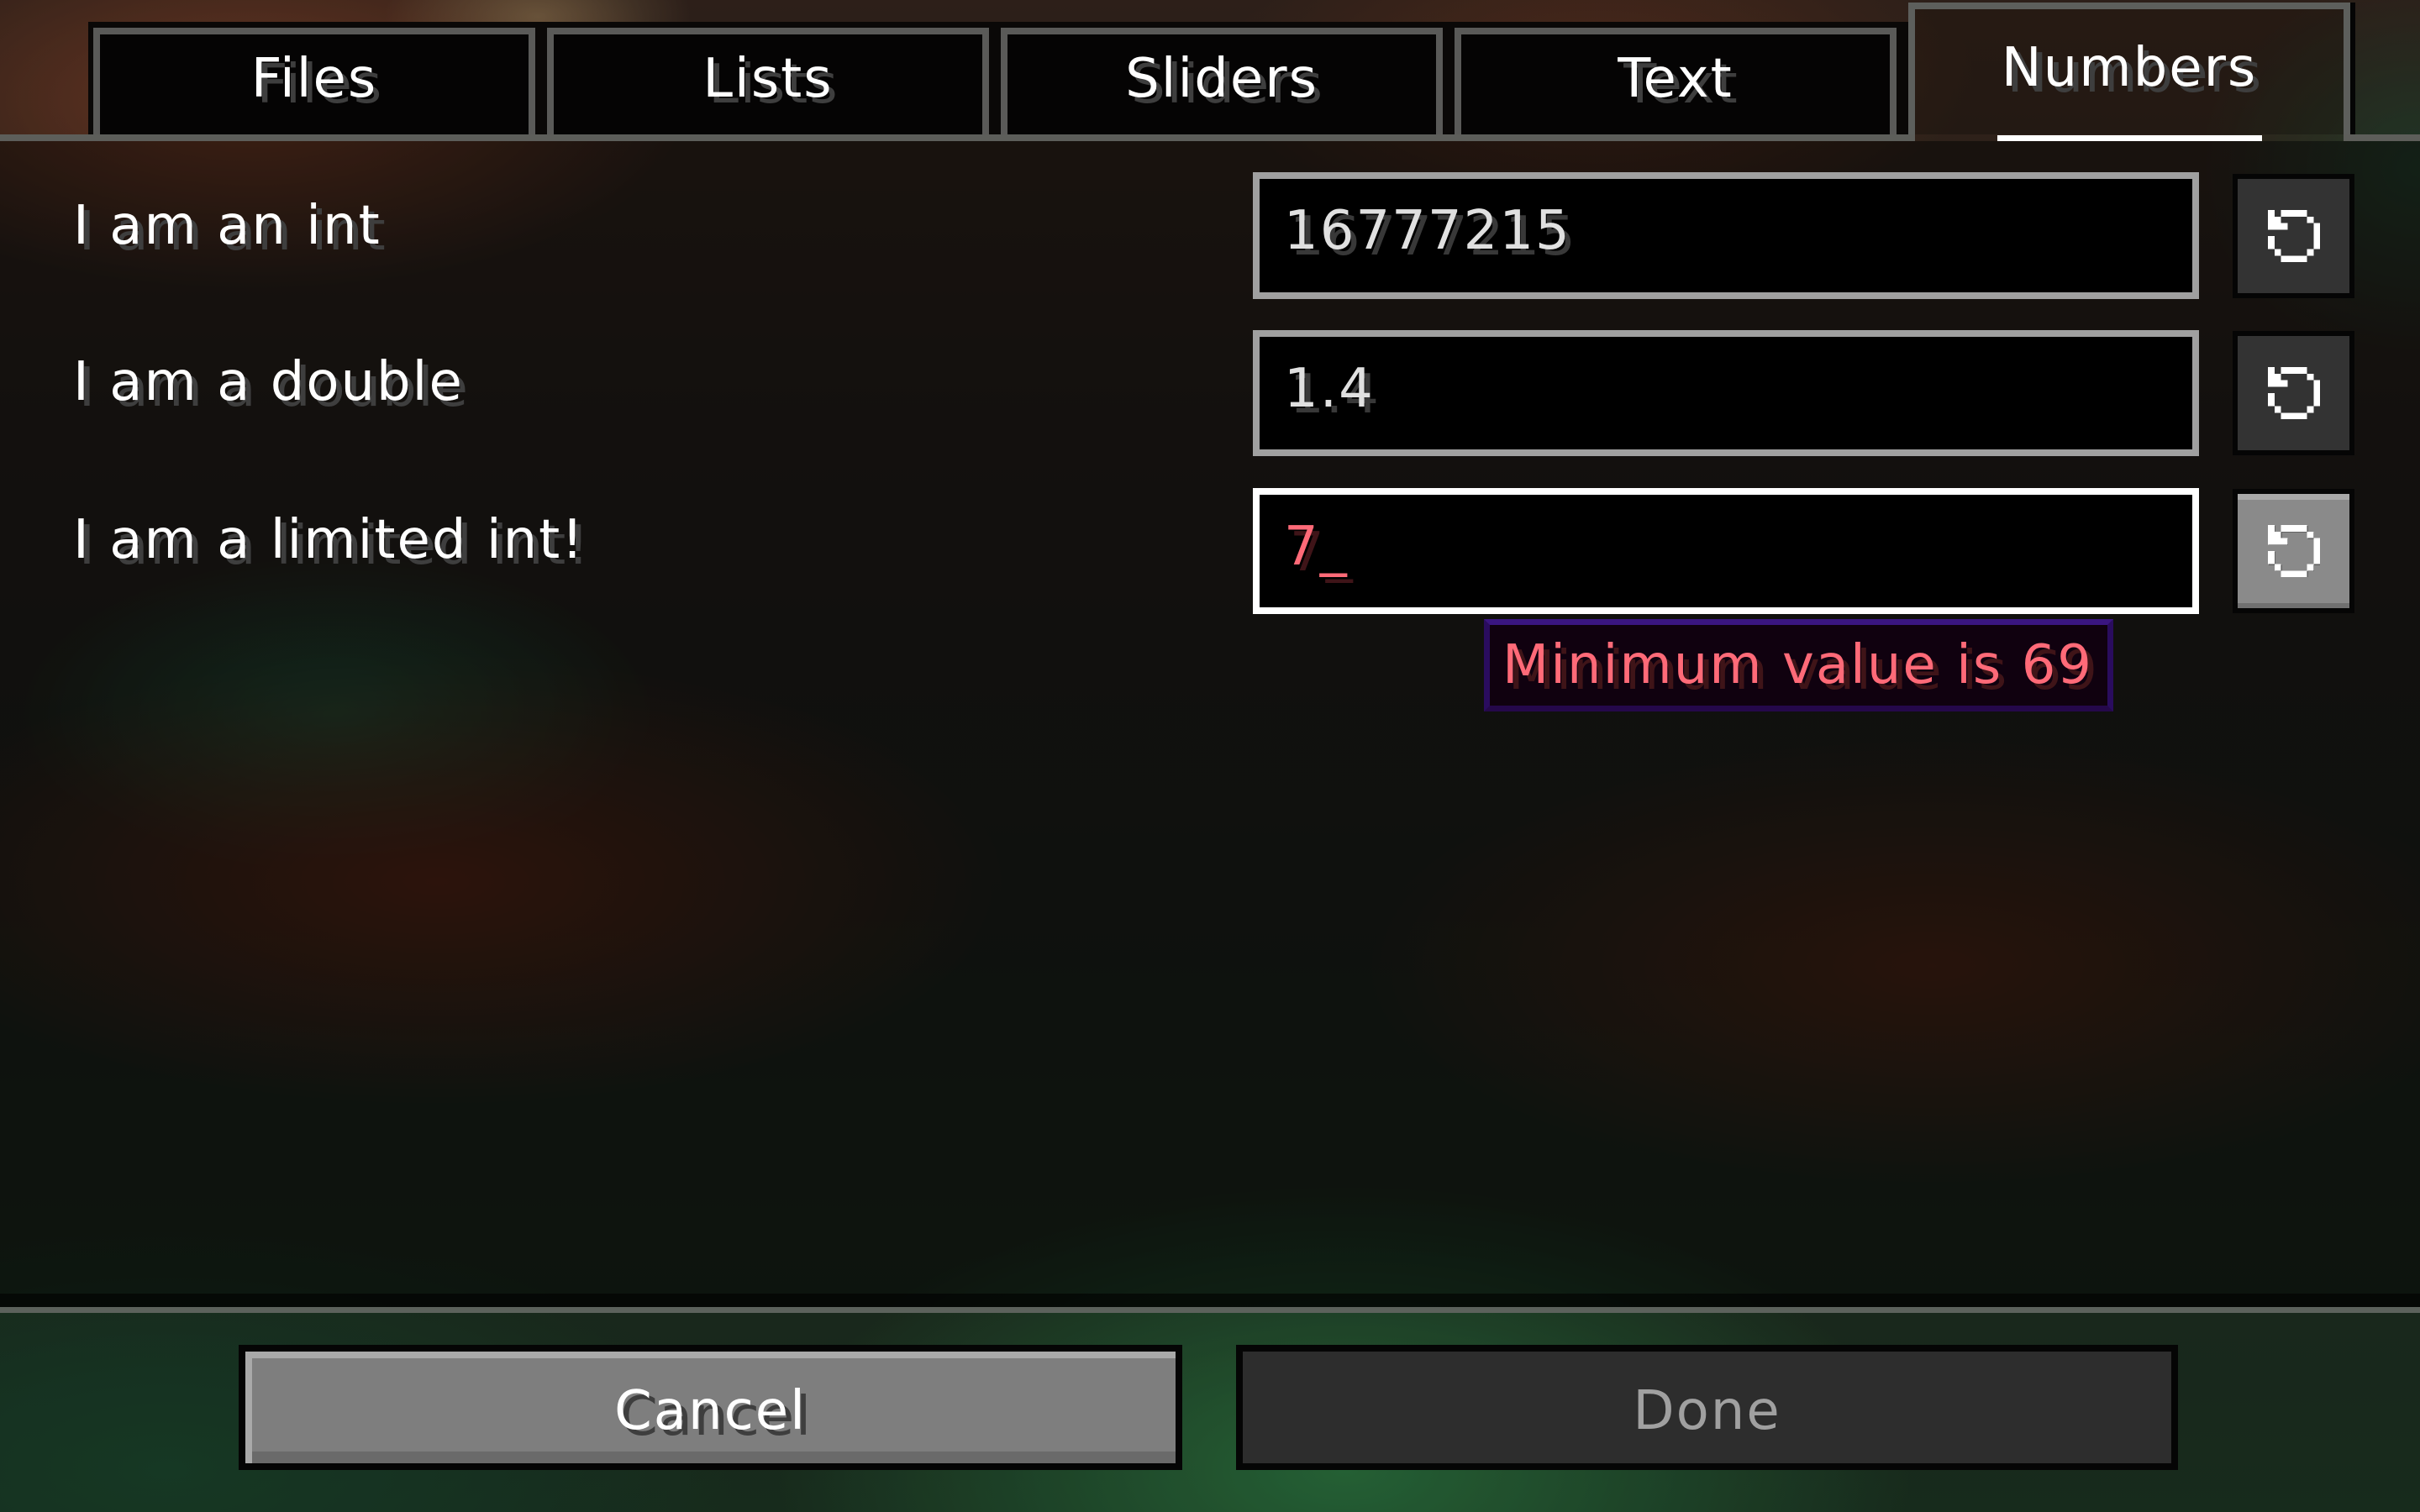 This screenshot has width=2420, height=1512. I want to click on setting-label: I am a double, so click(268, 382).